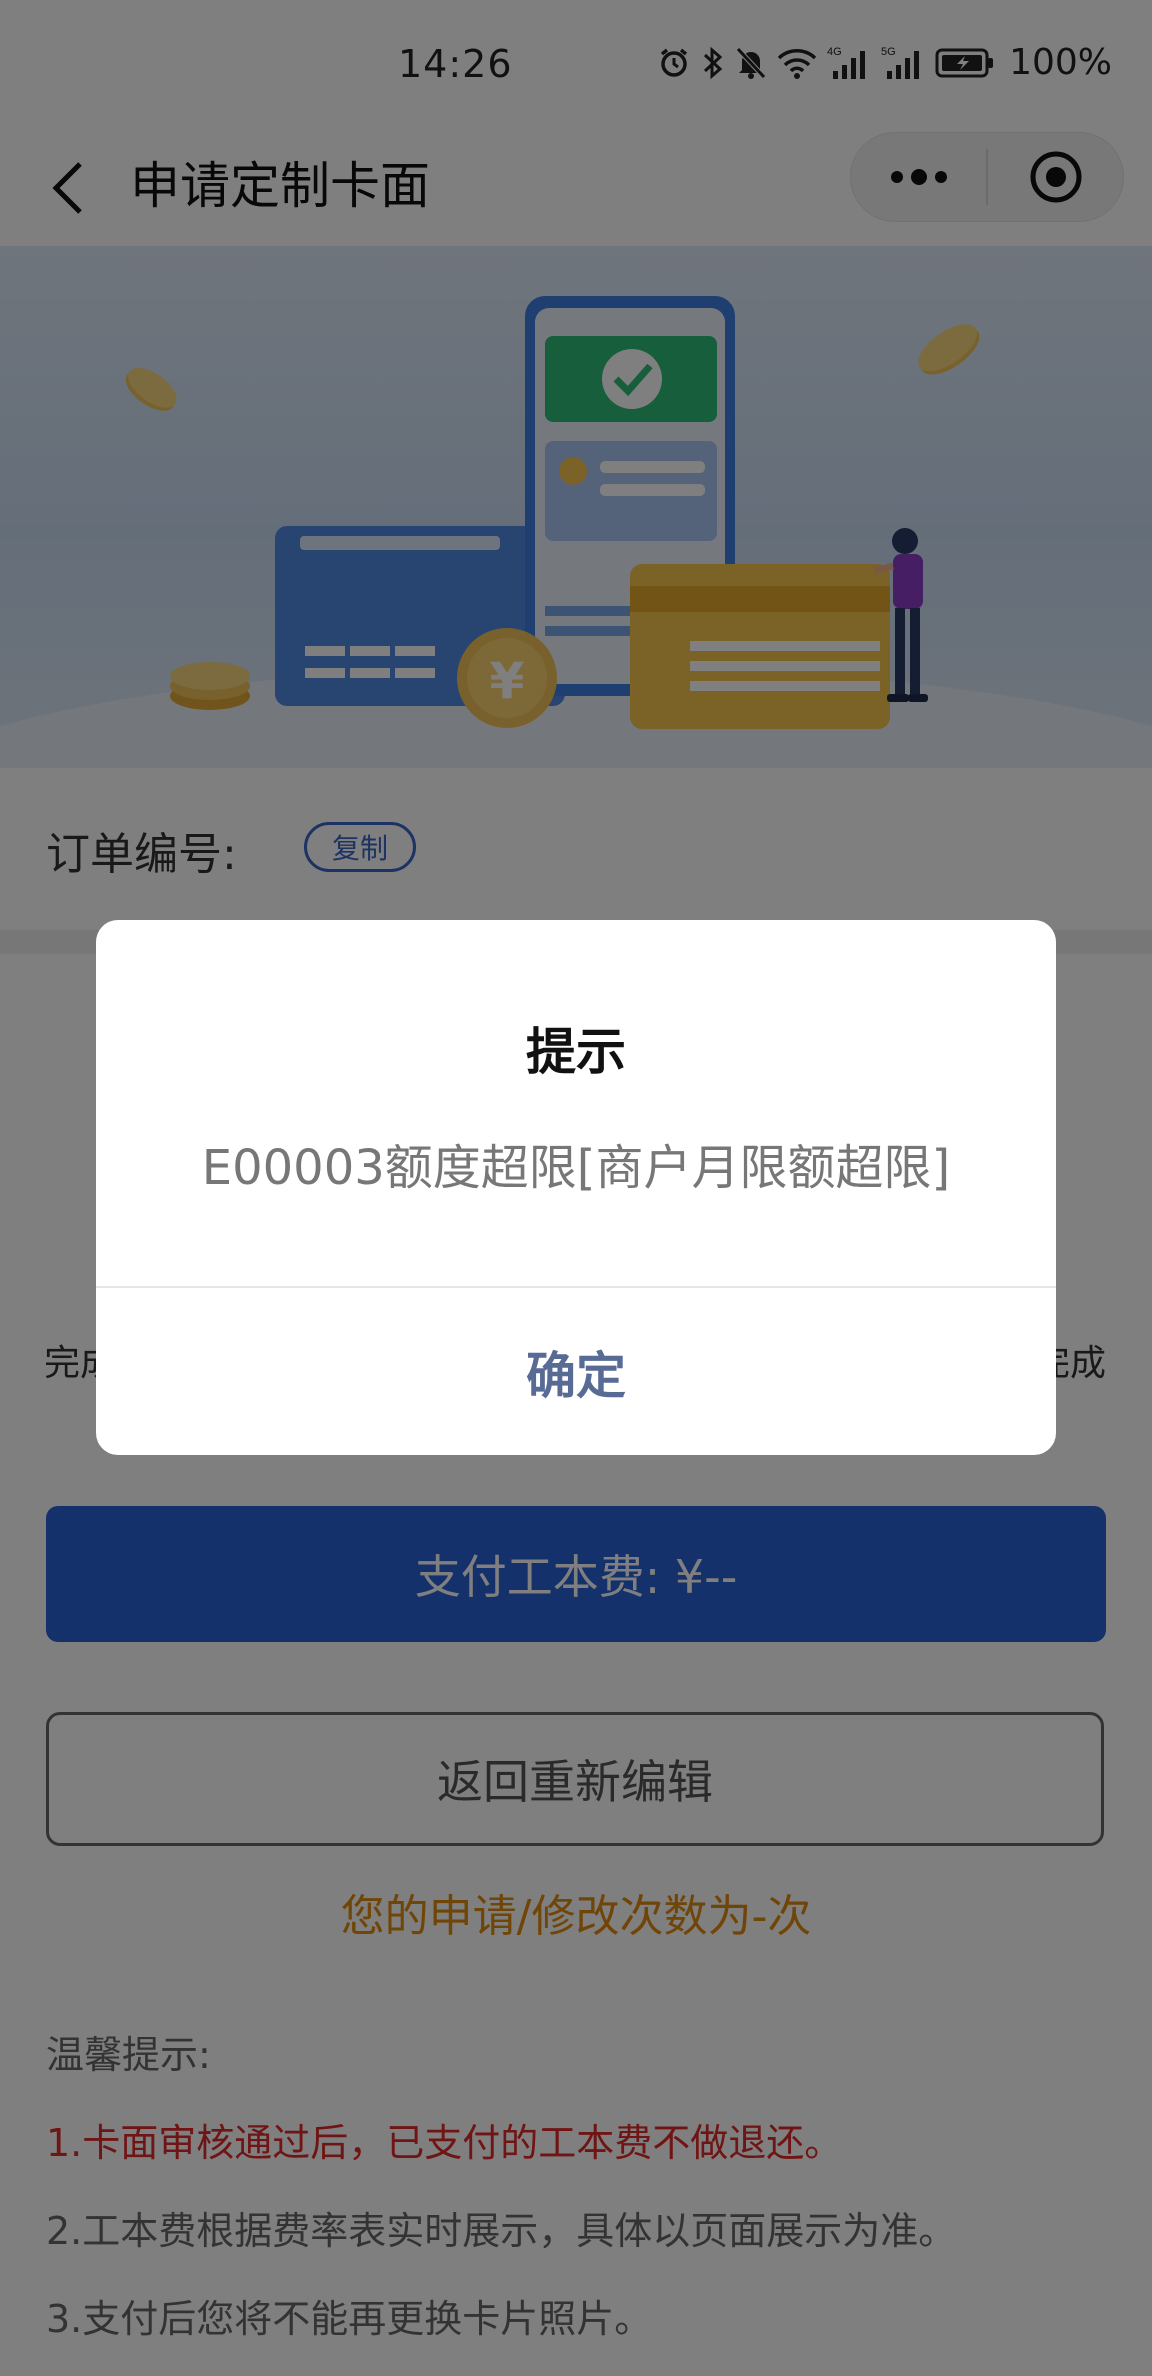 This screenshot has height=2376, width=1152. What do you see at coordinates (576, 1168) in the screenshot?
I see `dialog-message: E00003额度超限[商户月限额超限]` at bounding box center [576, 1168].